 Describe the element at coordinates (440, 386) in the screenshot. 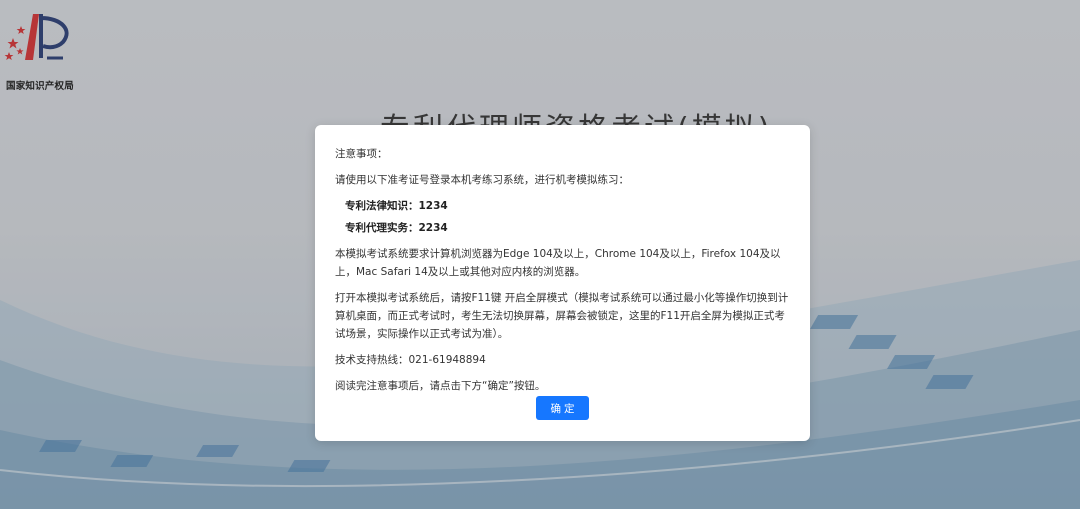

I see `closing-instruction: 阅读完注意事项后，请点击下方“确定”按钮。` at that location.